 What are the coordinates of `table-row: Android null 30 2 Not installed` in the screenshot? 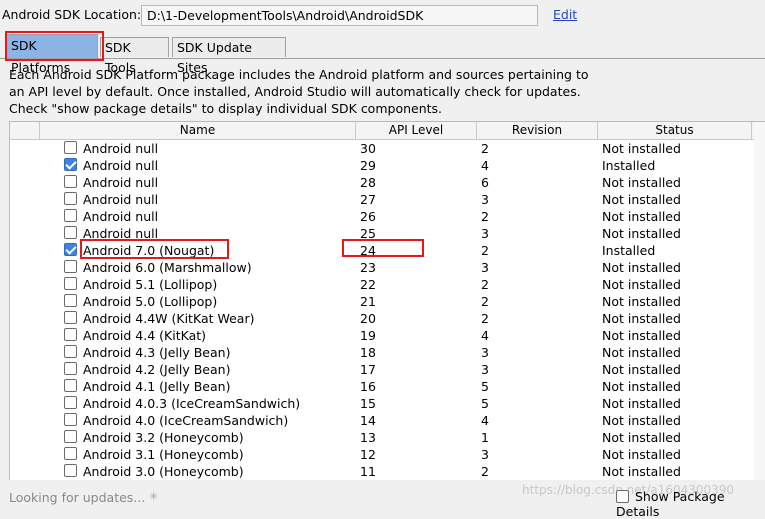 It's located at (387, 148).